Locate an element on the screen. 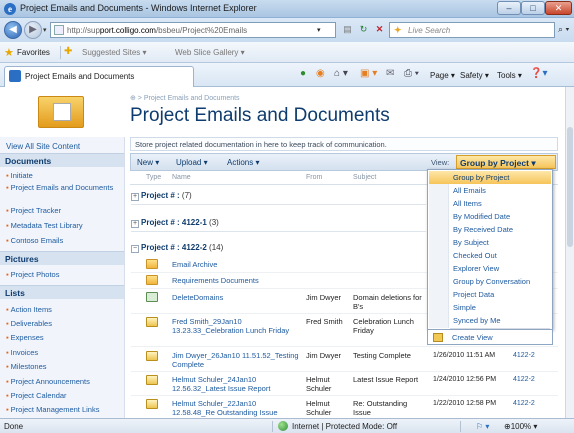 The width and height of the screenshot is (574, 433). minimize-button: – is located at coordinates (509, 8).